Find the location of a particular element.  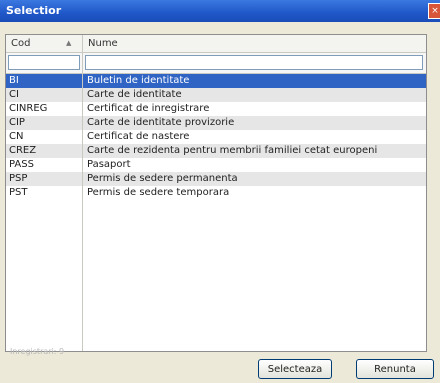

cell-nume: Permis de sedere permanenta is located at coordinates (162, 178).